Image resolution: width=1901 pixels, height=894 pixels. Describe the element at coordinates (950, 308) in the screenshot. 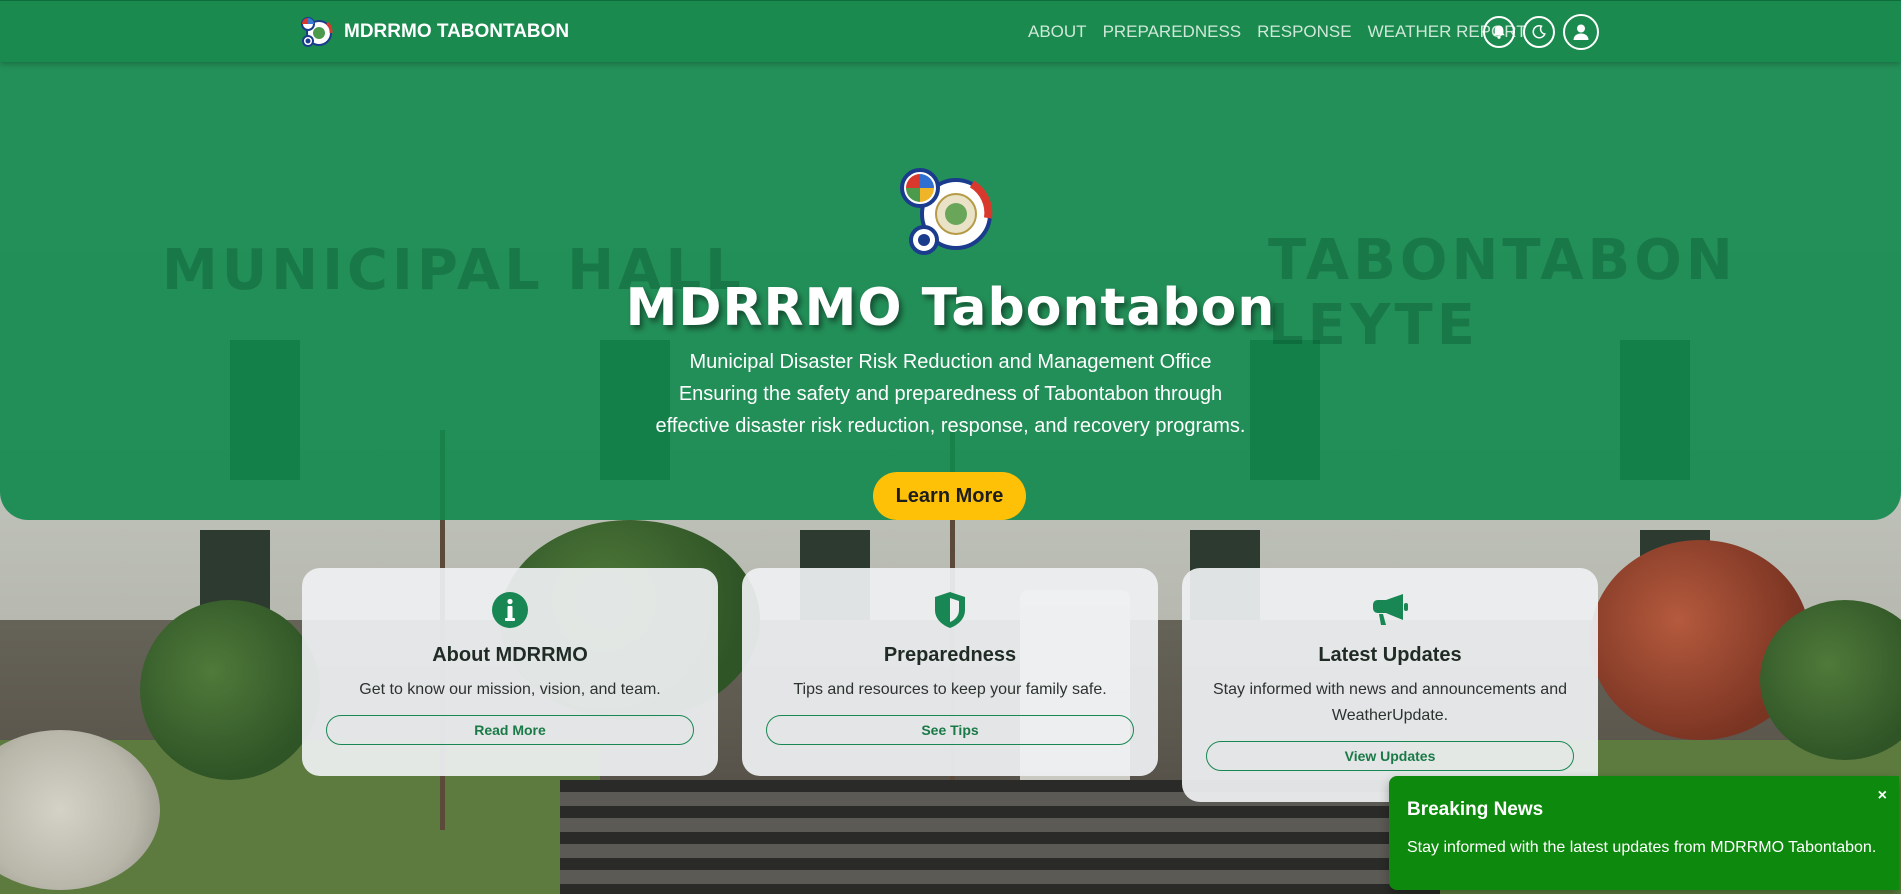

I see `hero-title: MDRRMO Tabontabon` at that location.